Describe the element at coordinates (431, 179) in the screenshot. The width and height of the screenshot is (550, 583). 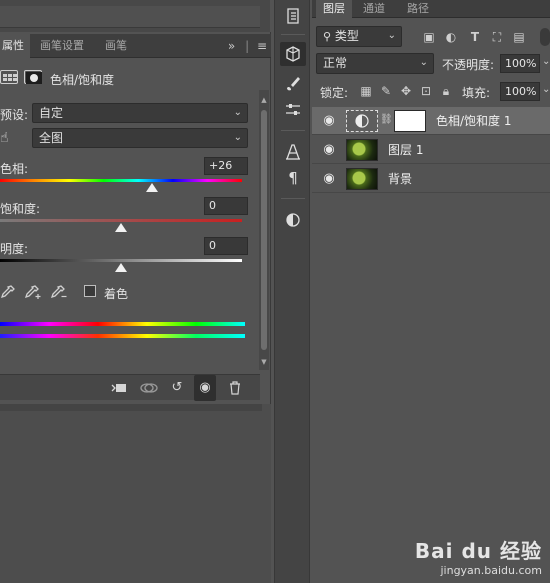
I see `layer-row-background: ◉ 背景` at that location.